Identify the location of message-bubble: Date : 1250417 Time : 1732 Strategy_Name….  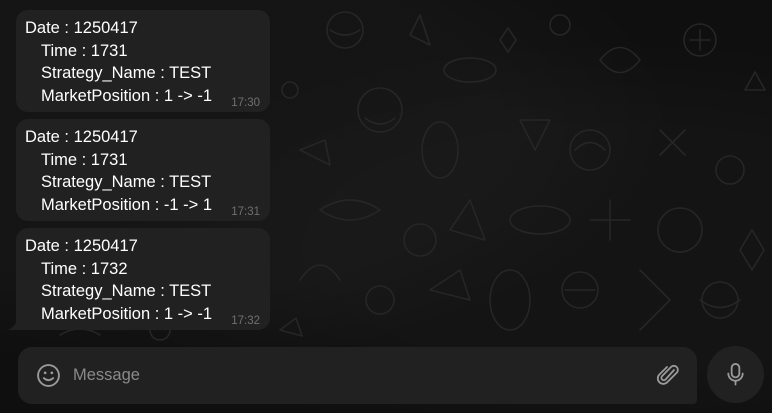
(139, 279).